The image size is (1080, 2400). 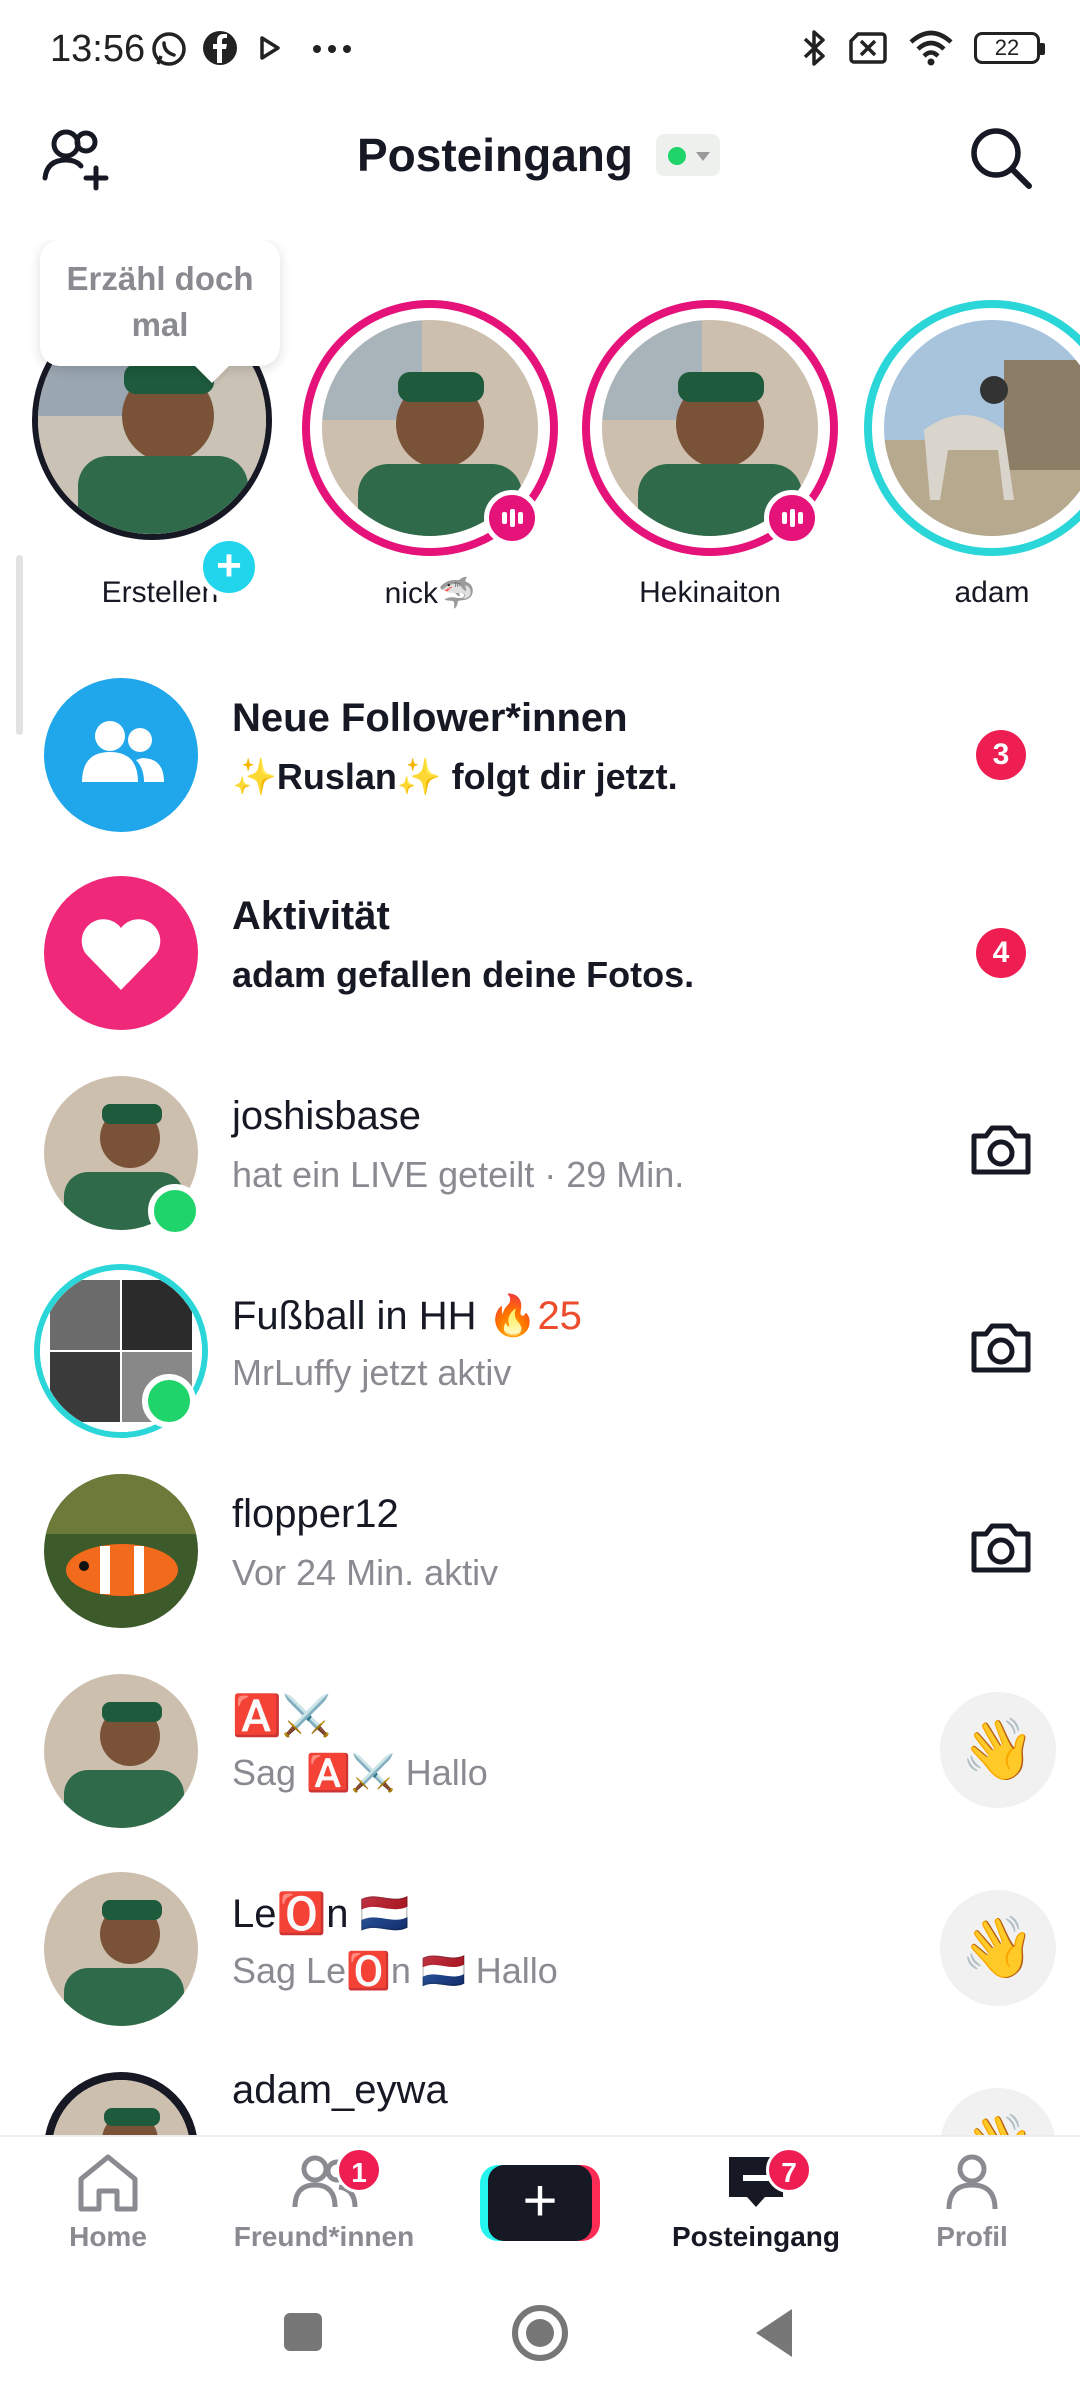 I want to click on inbox-header: Posteingang, so click(x=540, y=155).